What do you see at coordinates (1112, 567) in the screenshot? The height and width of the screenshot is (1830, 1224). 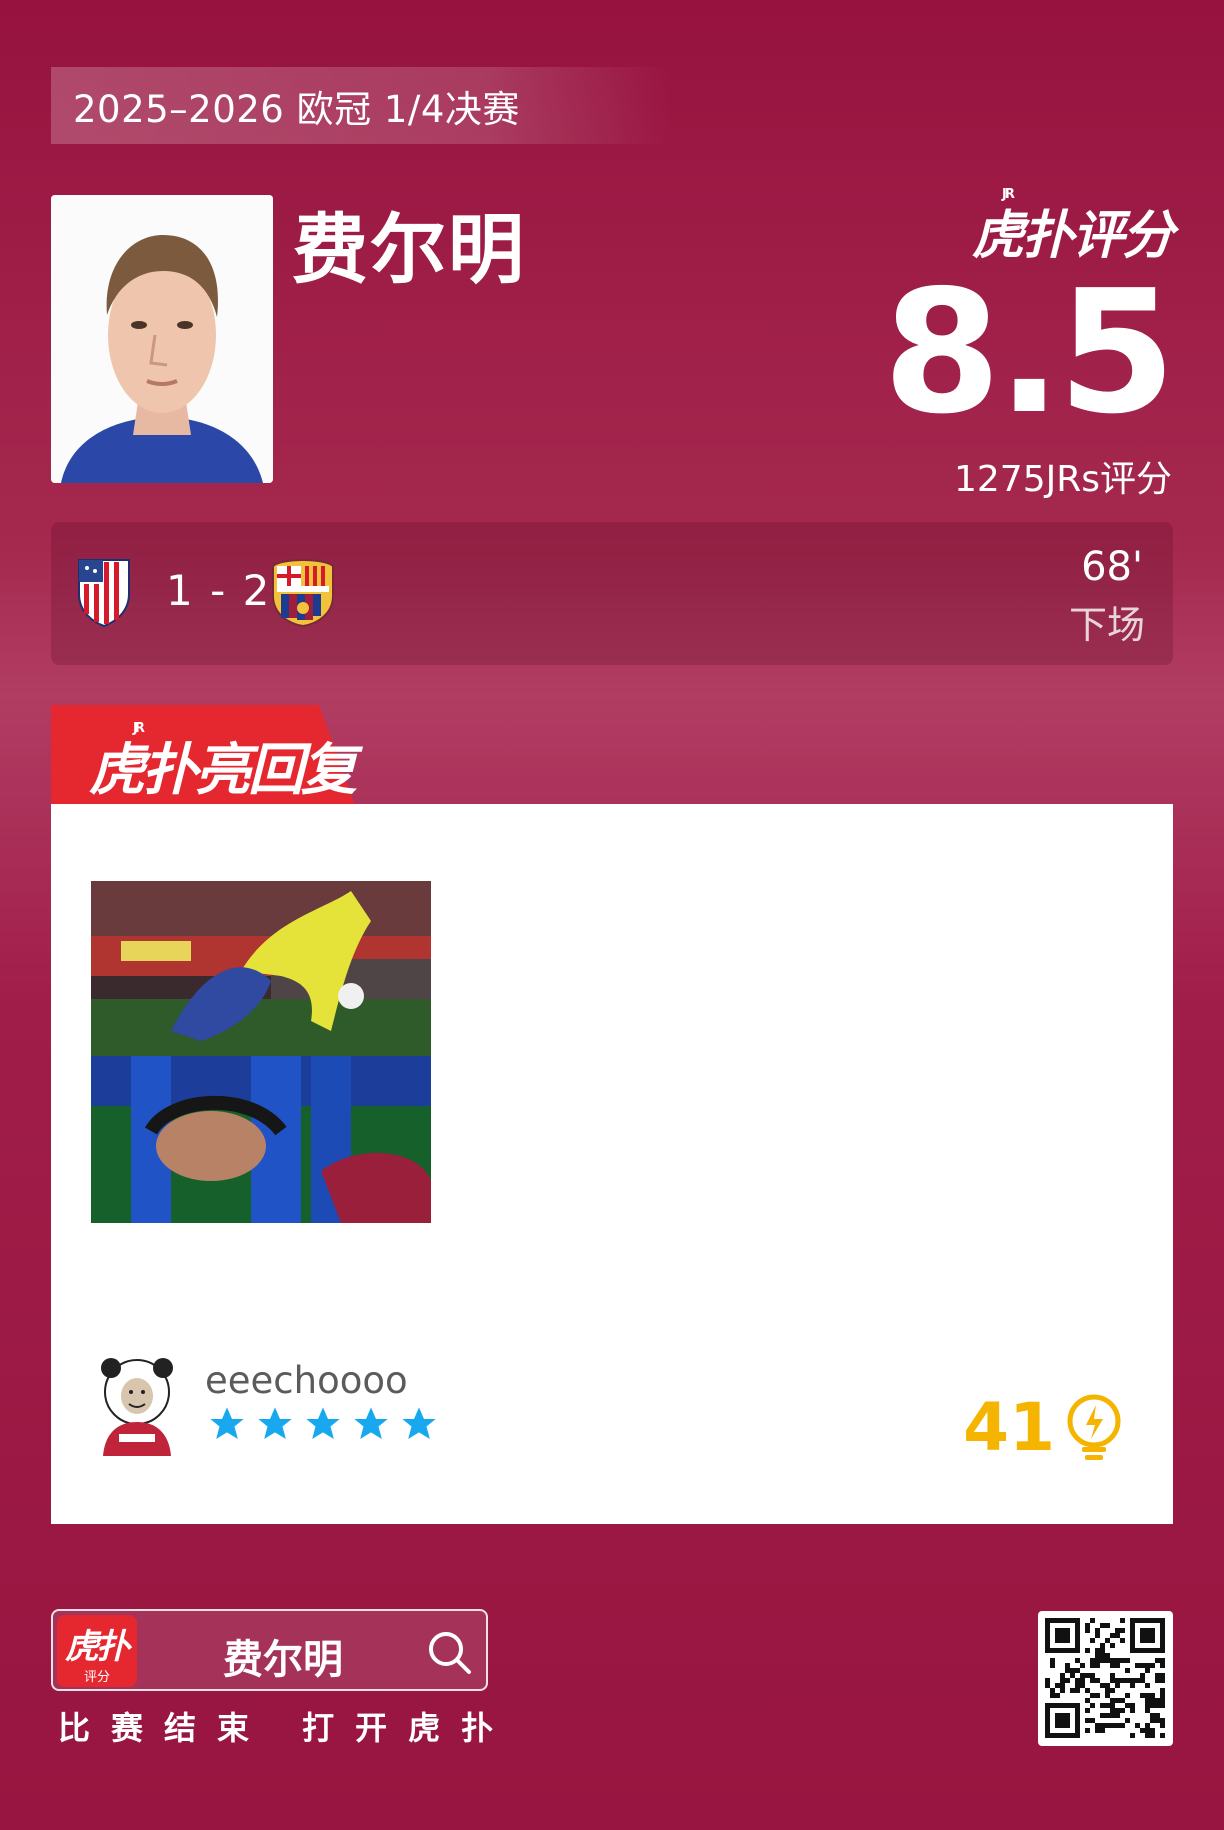 I see `substitution-minute: 68'` at bounding box center [1112, 567].